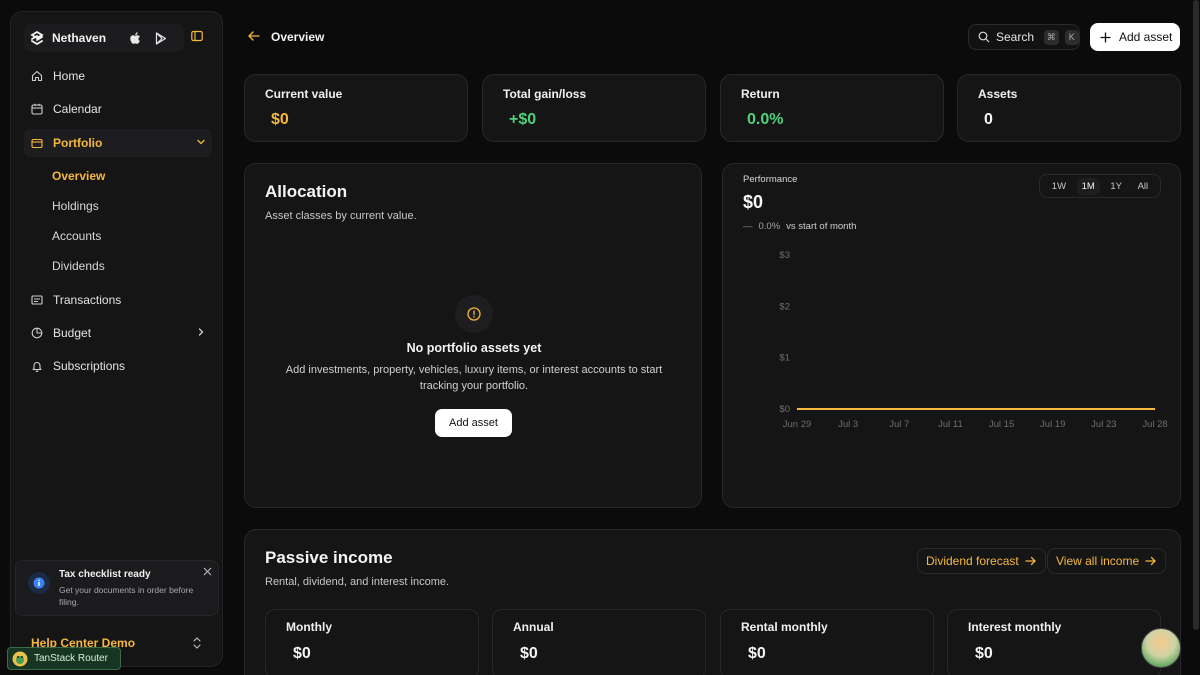 The image size is (1200, 675). I want to click on sidebar-item-label: Portfolio, so click(78, 143).